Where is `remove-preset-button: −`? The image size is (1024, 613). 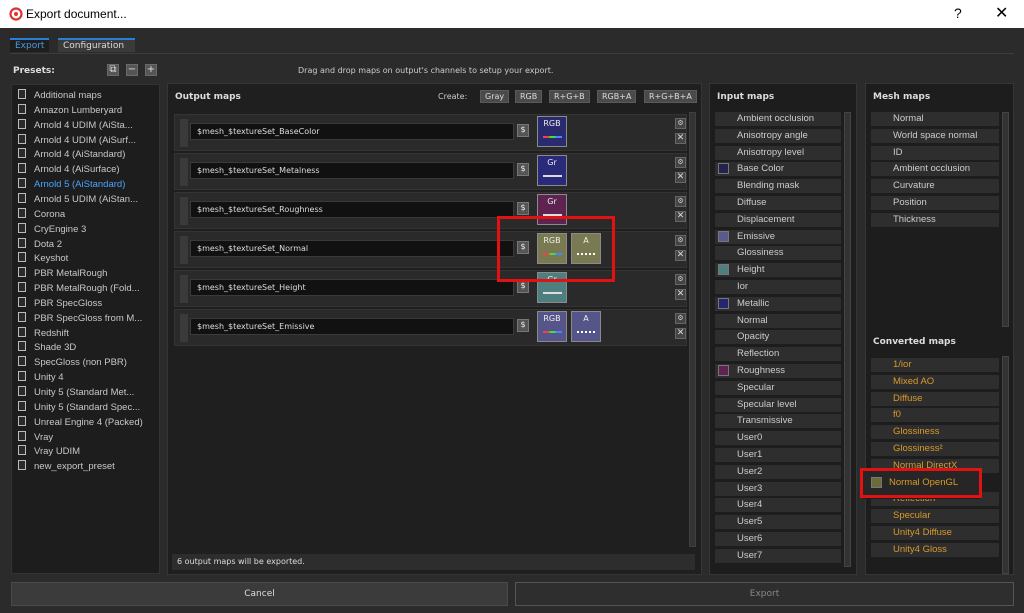
remove-preset-button: − is located at coordinates (132, 70).